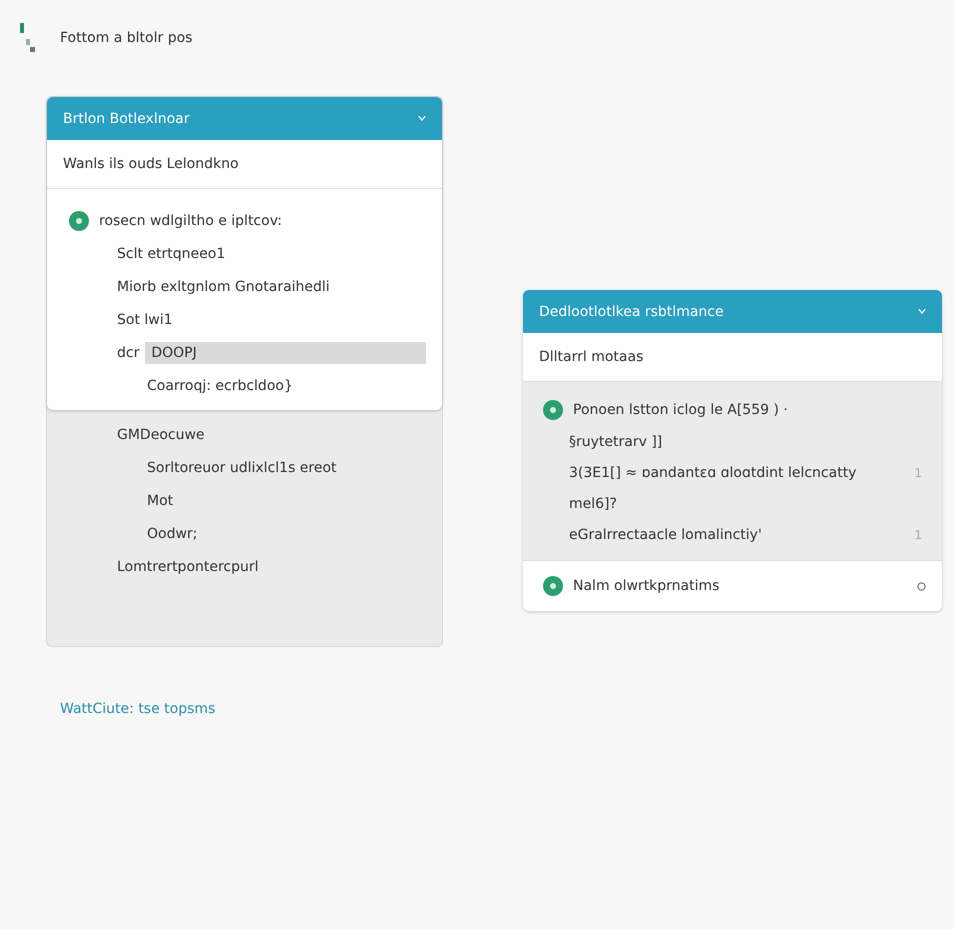 This screenshot has height=929, width=954. I want to click on list-item: Miorb exltgnlom Gnotaraihedli, so click(223, 286).